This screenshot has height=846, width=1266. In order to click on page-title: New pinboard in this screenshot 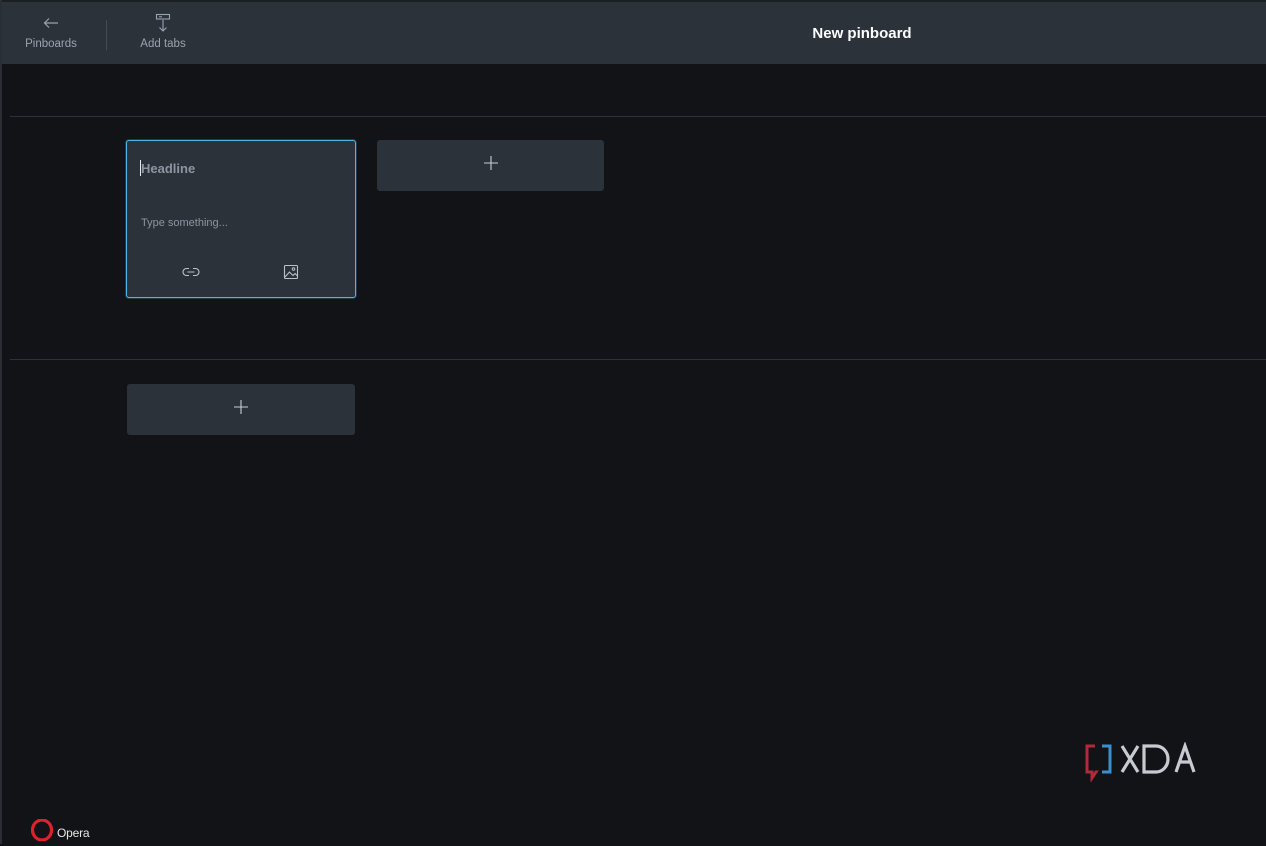, I will do `click(862, 33)`.